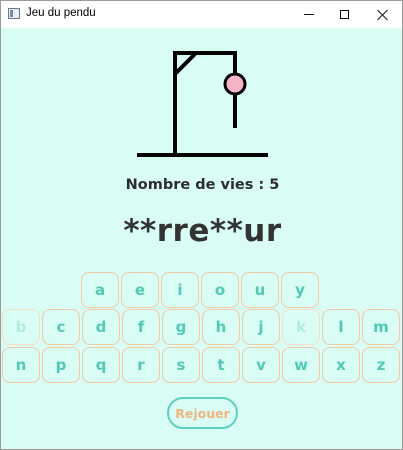 This screenshot has width=403, height=450. I want to click on close-button, so click(381, 14).